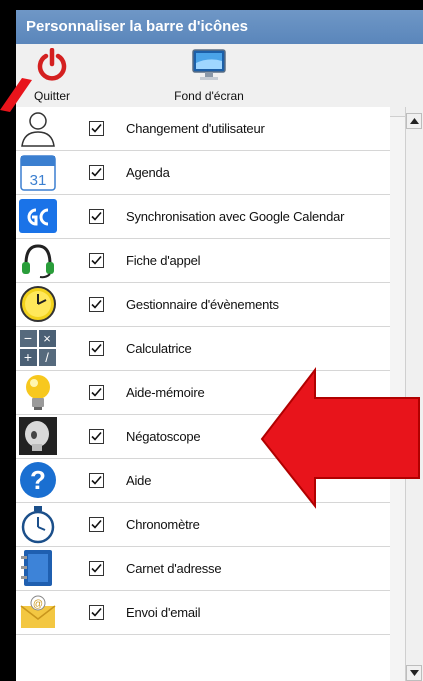 The width and height of the screenshot is (423, 681). Describe the element at coordinates (38, 128) in the screenshot. I see `user-silhouette-icon` at that location.